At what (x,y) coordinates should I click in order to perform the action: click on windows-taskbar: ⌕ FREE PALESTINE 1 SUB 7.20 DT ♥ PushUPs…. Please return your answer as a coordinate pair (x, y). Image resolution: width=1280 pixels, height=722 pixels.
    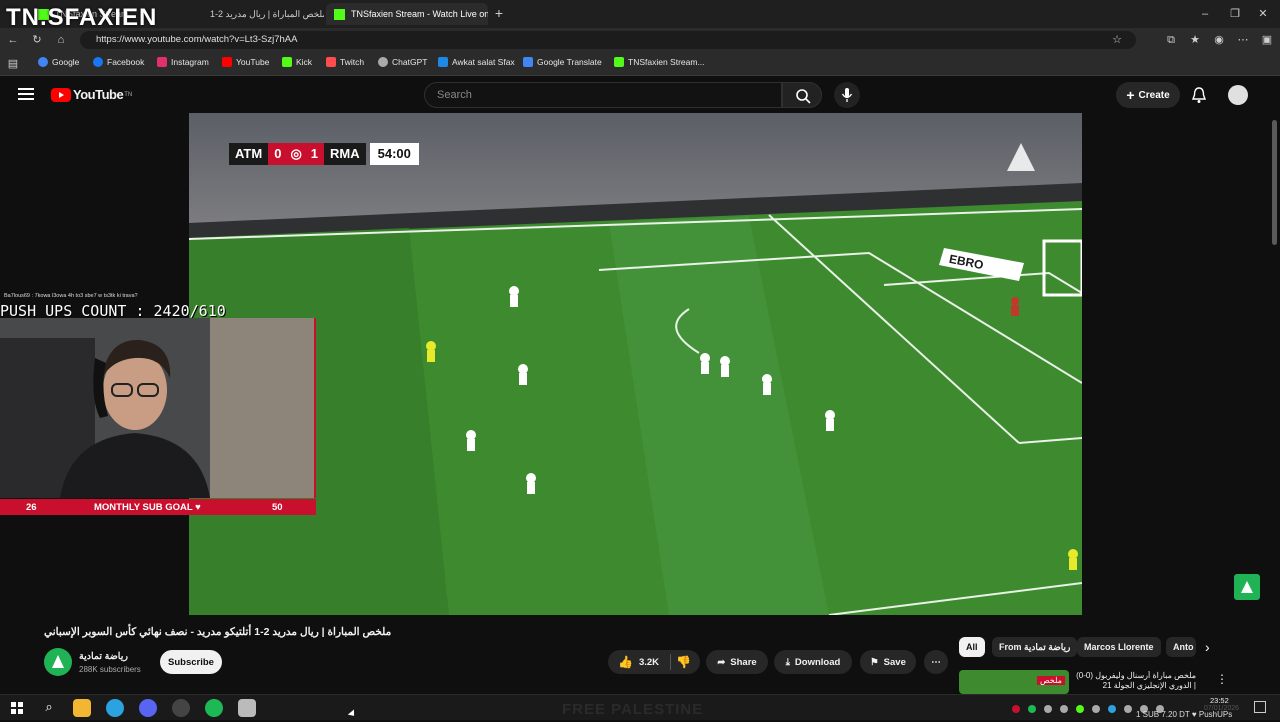
    Looking at the image, I should click on (640, 707).